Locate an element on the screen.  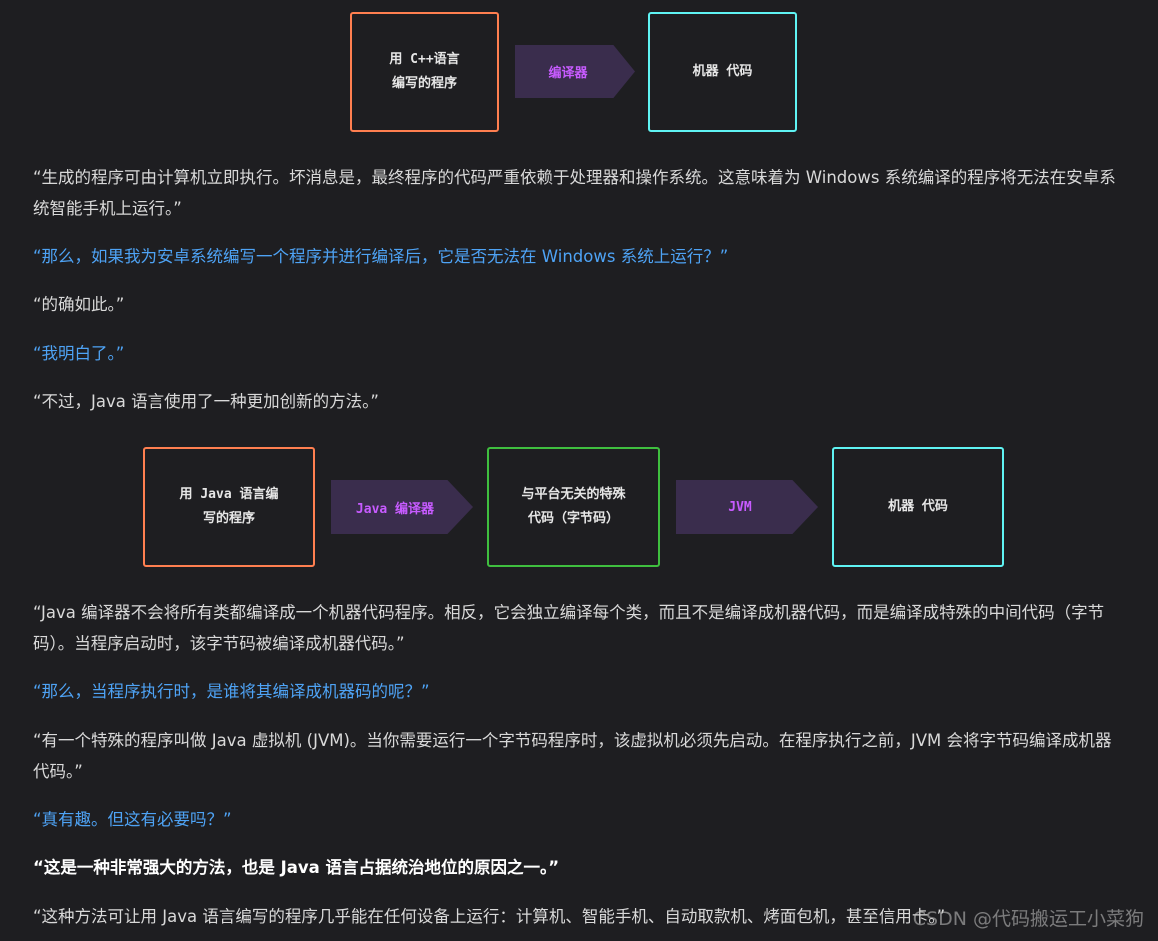
diagram2-java-compiler-arrow: Java 编译器 is located at coordinates (402, 507).